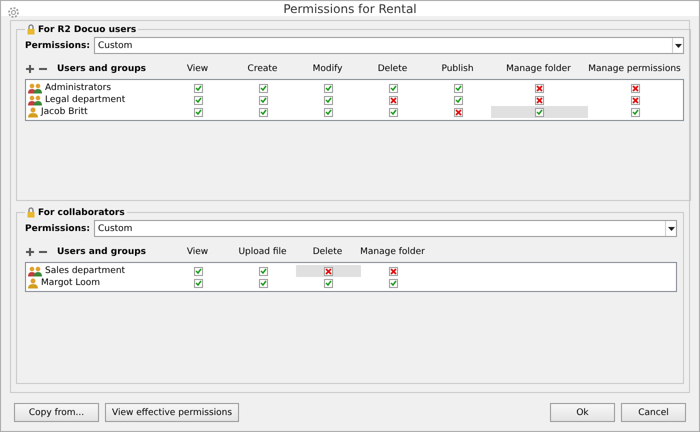 The height and width of the screenshot is (432, 700). I want to click on group-title: For collaborators, so click(81, 213).